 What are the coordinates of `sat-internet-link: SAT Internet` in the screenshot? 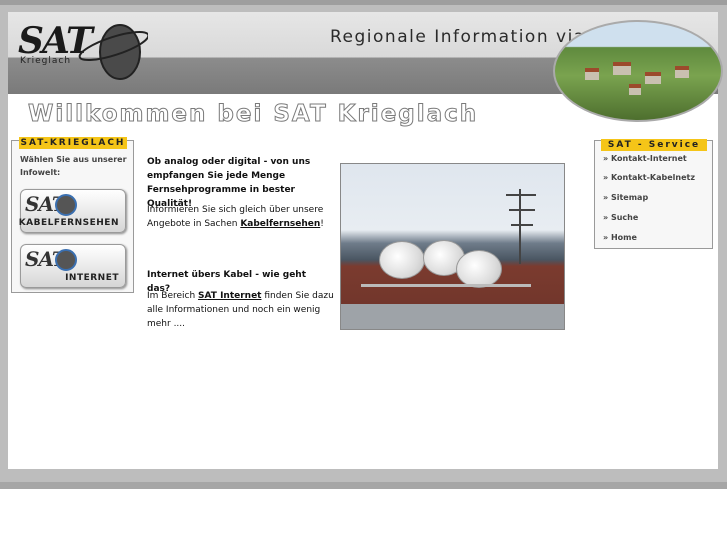 It's located at (229, 296).